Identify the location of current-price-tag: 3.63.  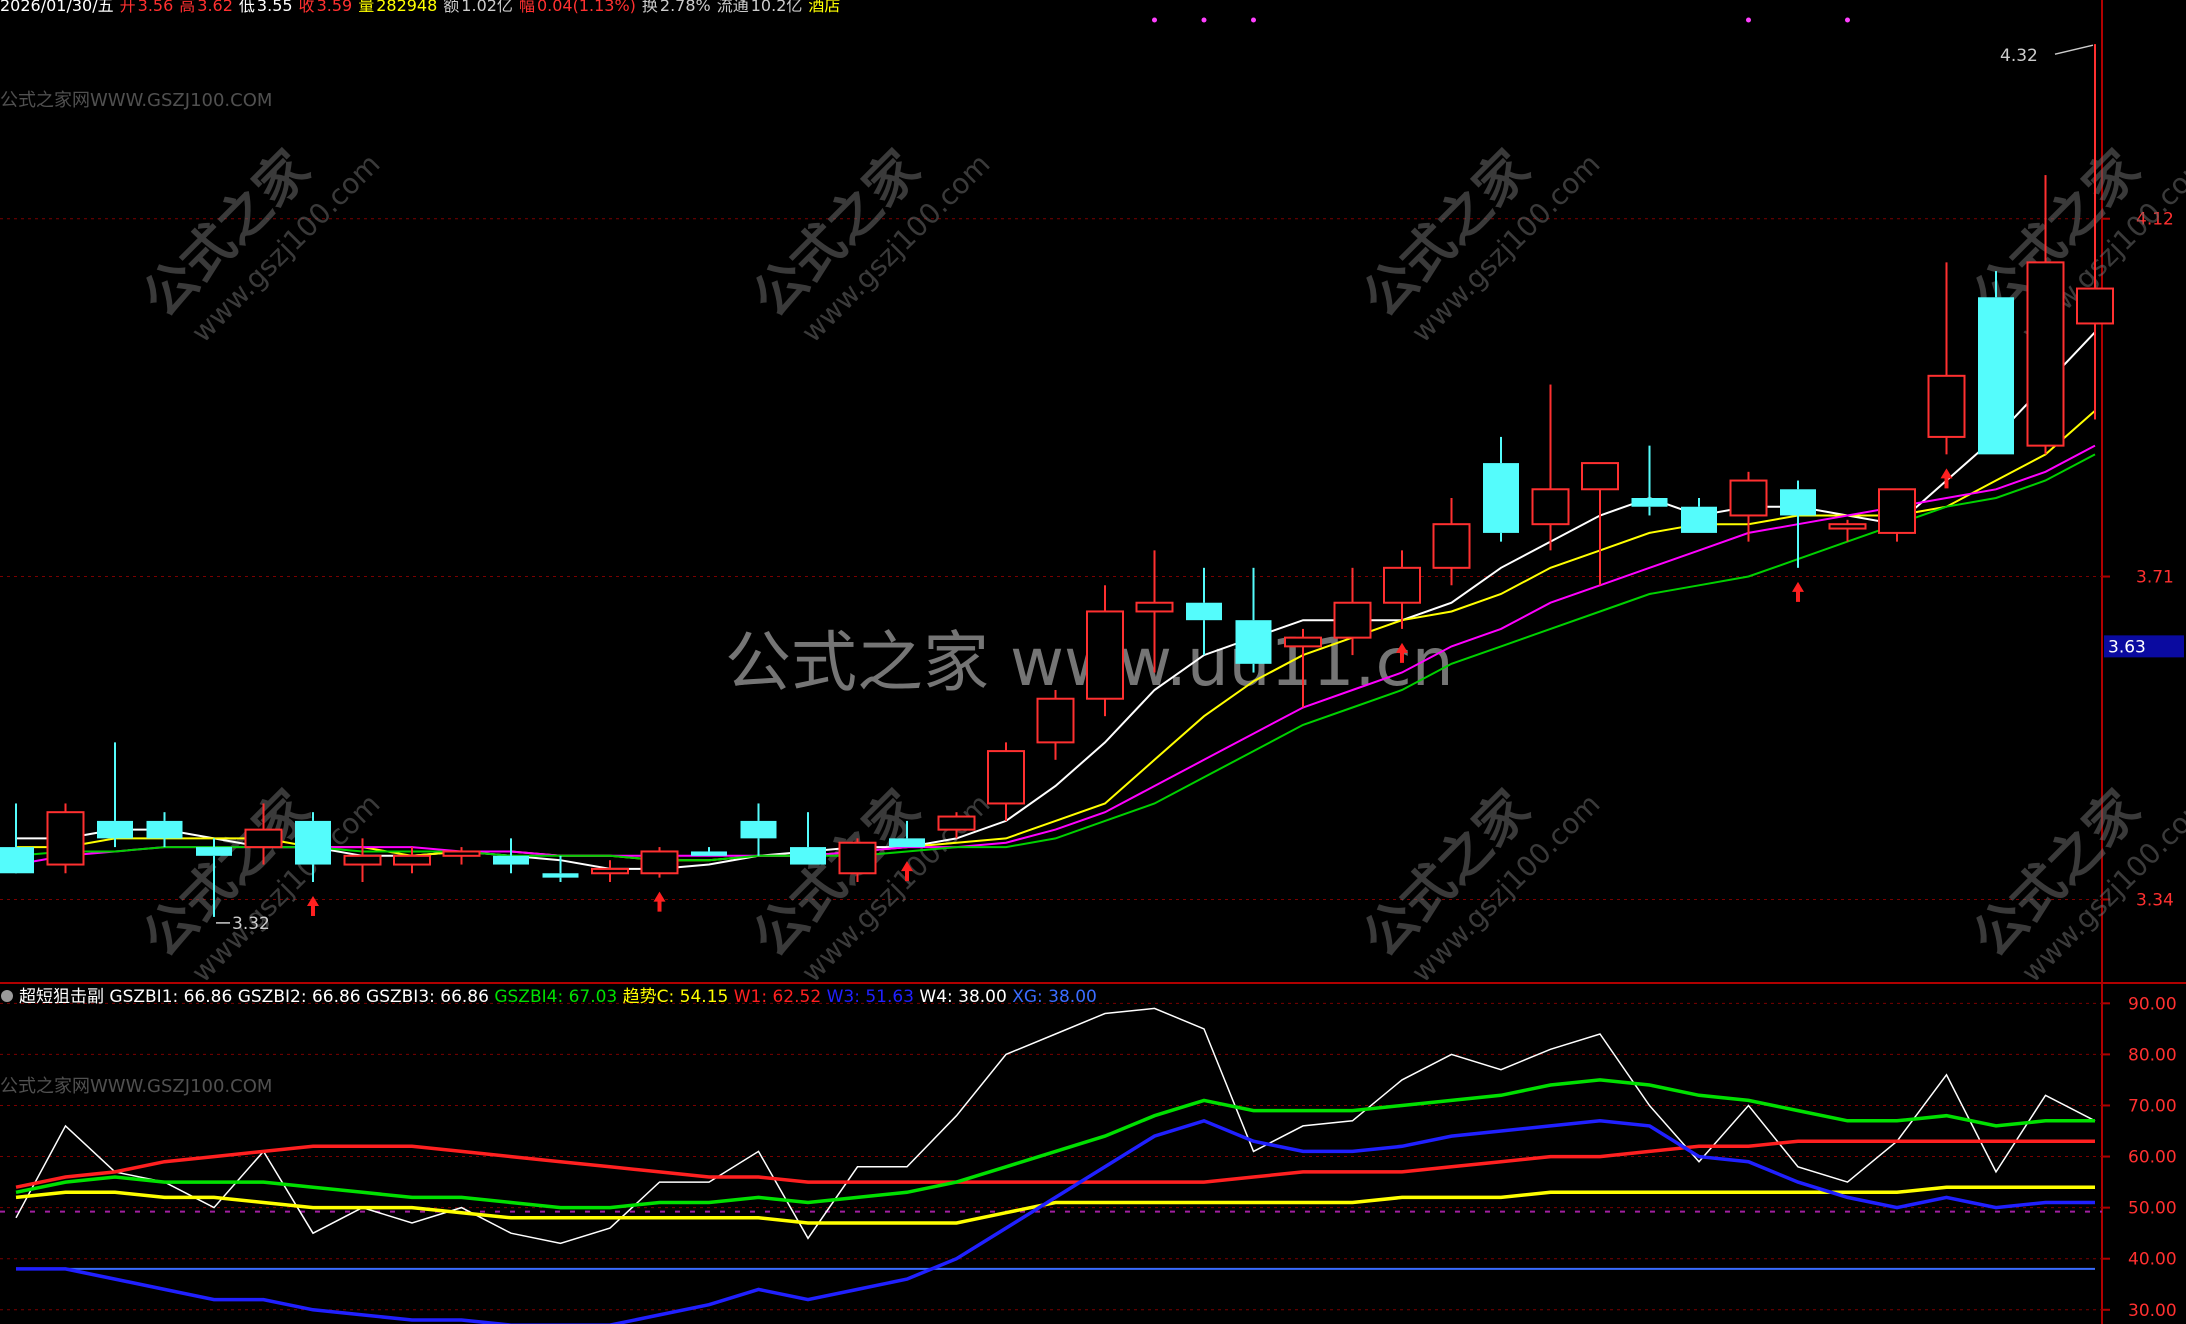
(2127, 647).